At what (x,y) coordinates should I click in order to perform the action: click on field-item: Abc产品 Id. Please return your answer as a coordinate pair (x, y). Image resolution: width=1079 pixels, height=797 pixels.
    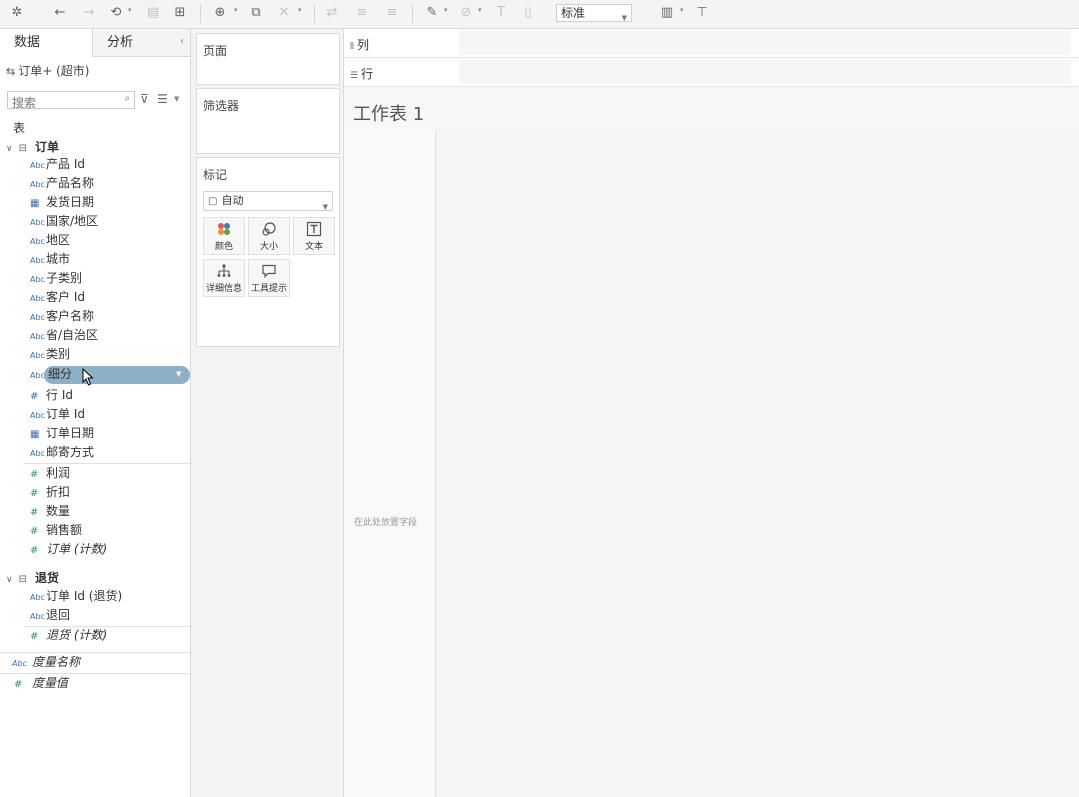
    Looking at the image, I should click on (57, 164).